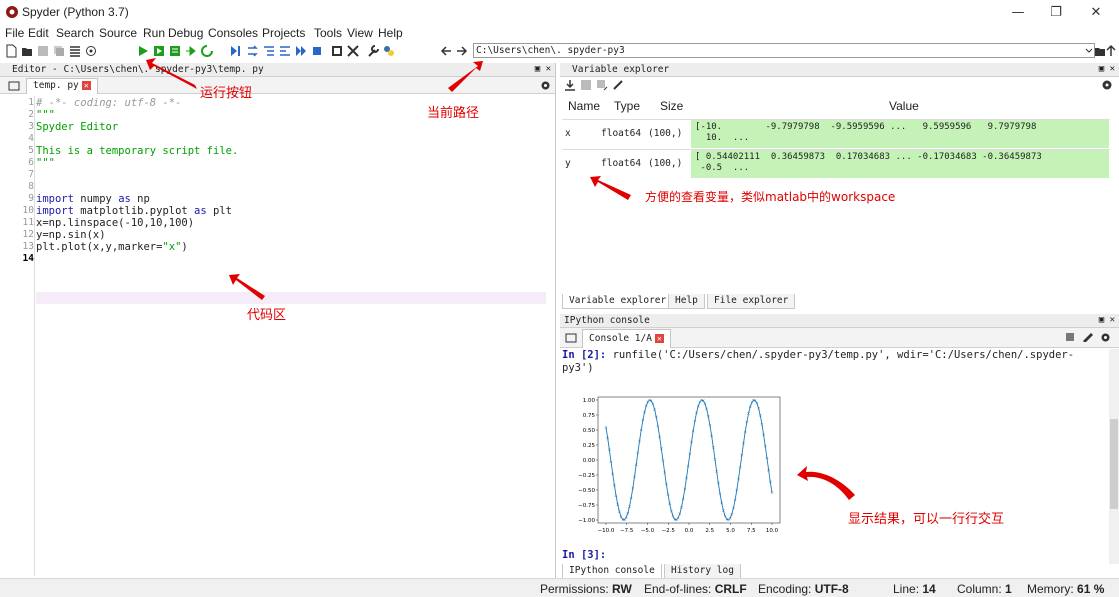  What do you see at coordinates (602, 85) in the screenshot?
I see `save-data-as-icon` at bounding box center [602, 85].